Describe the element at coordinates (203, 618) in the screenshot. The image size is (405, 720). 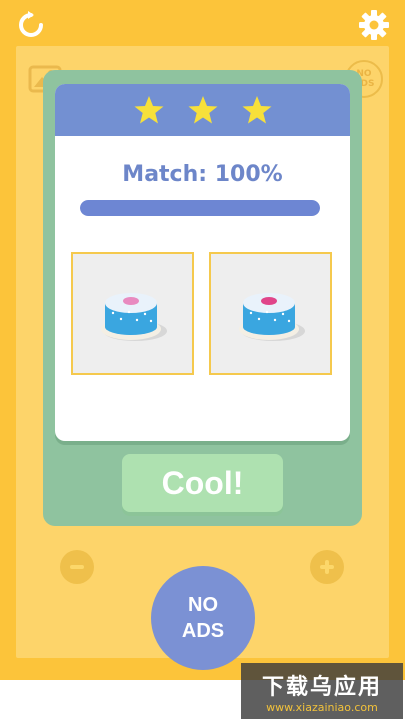
I see `no-ads-button: NO ADS` at that location.